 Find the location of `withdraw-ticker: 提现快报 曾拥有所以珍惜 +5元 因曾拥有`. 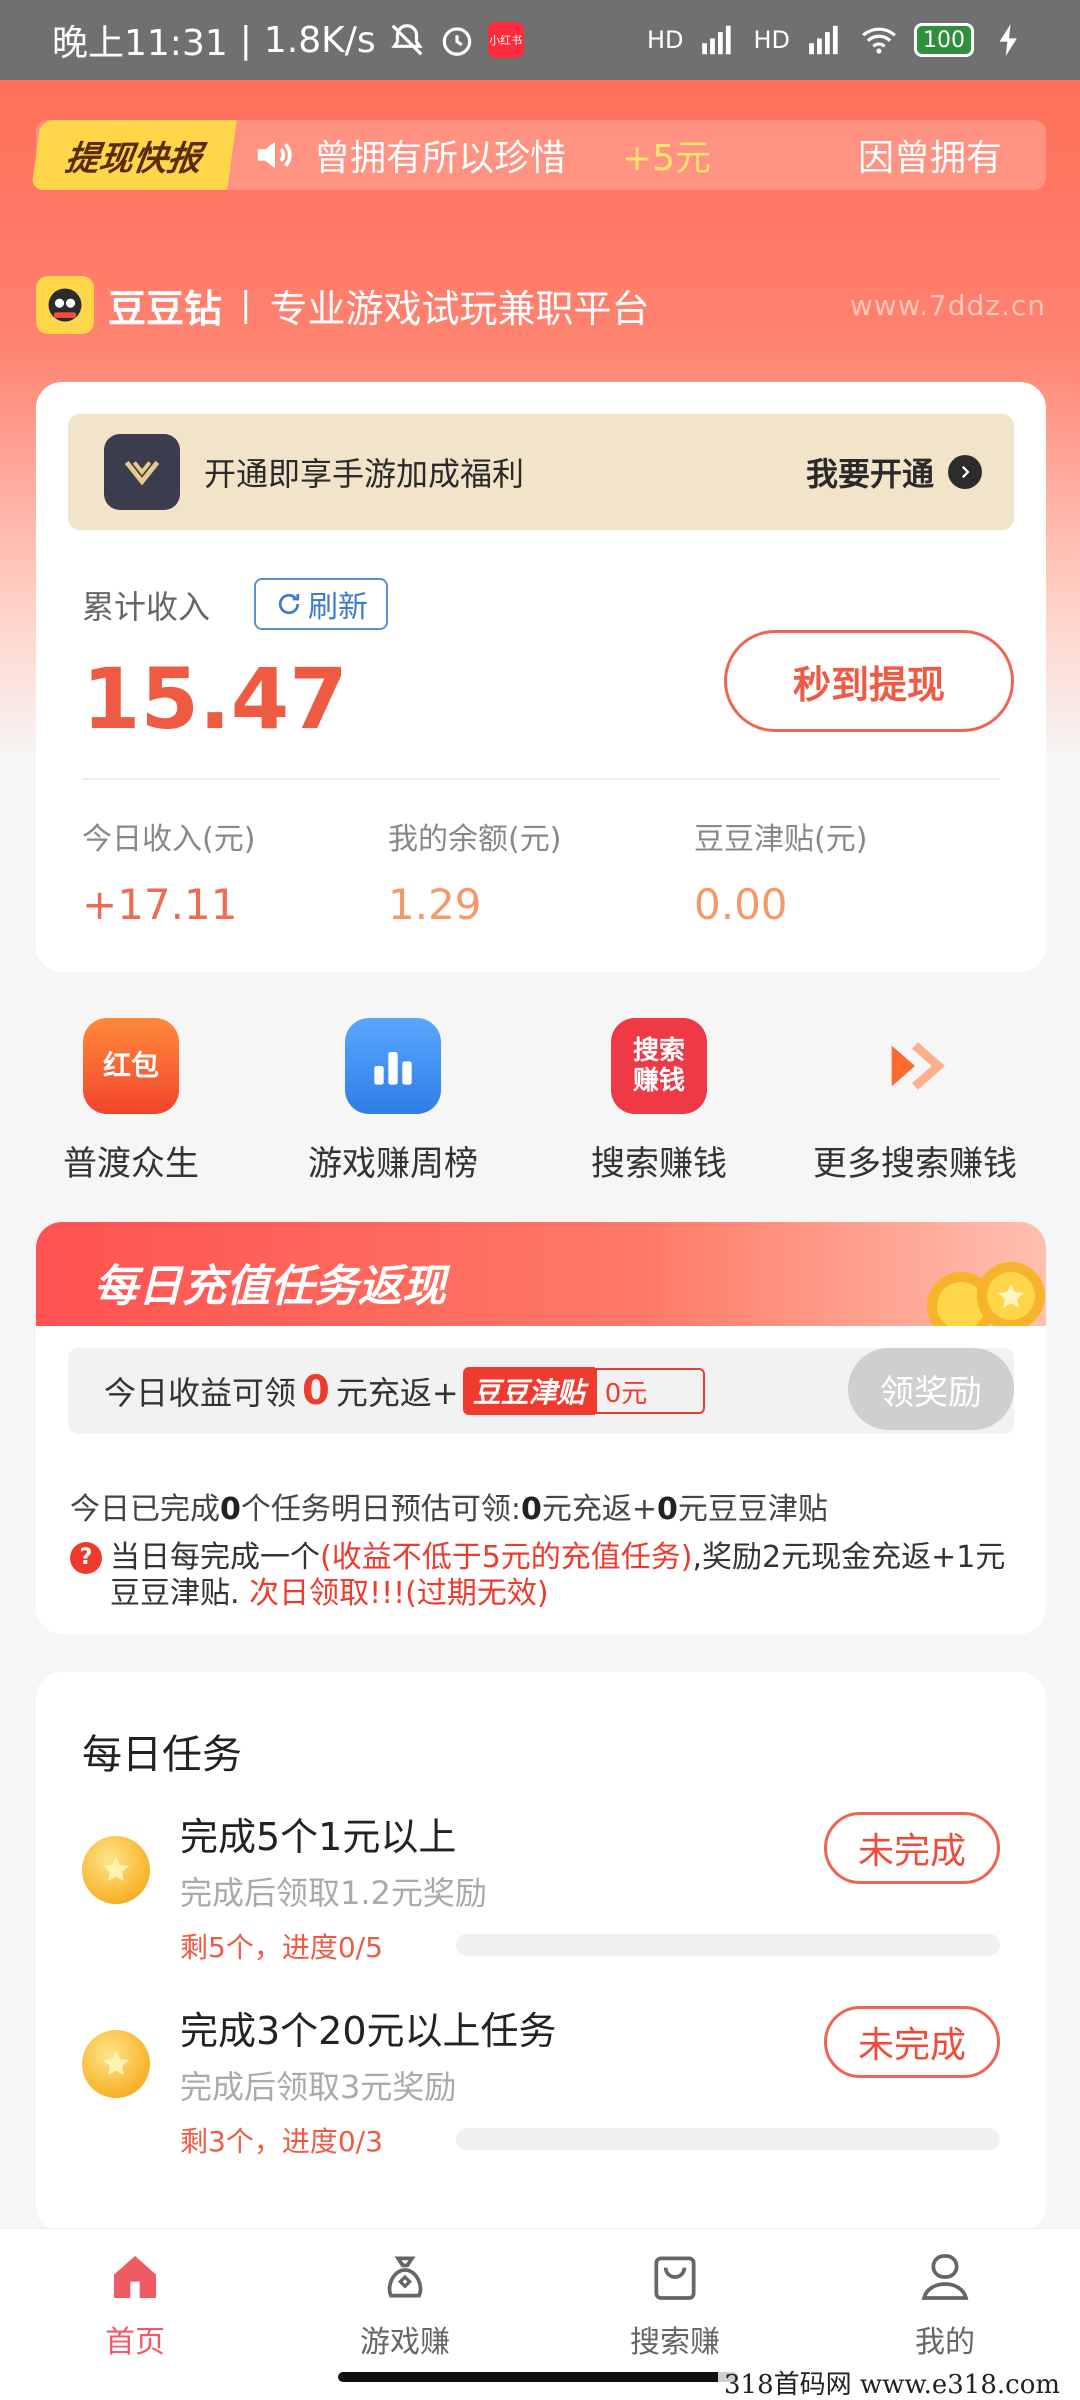

withdraw-ticker: 提现快报 曾拥有所以珍惜 +5元 因曾拥有 is located at coordinates (538, 155).